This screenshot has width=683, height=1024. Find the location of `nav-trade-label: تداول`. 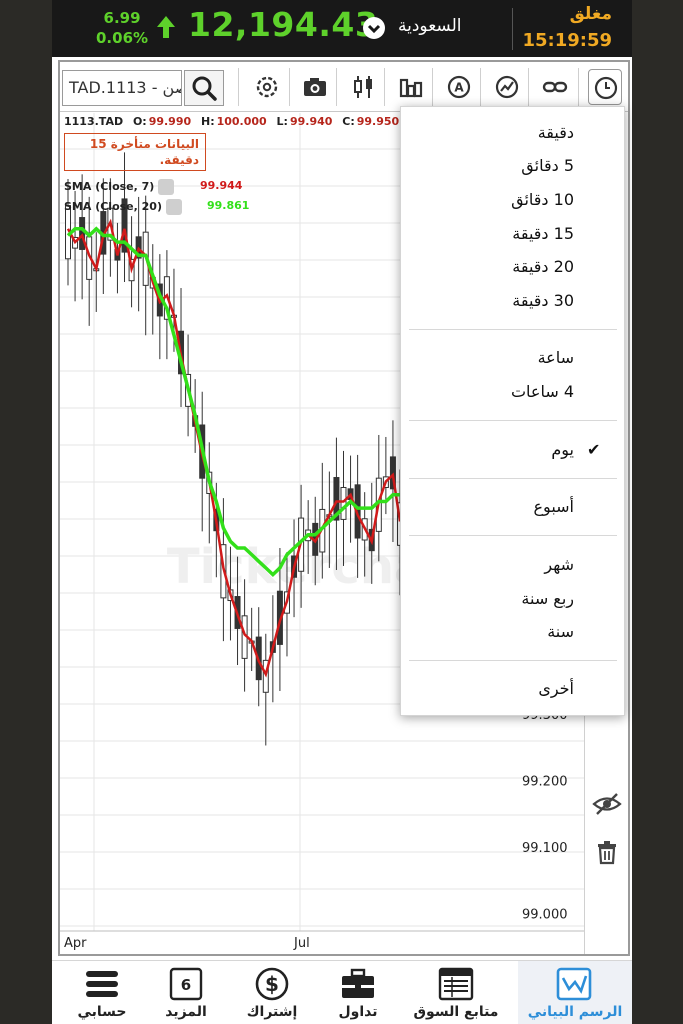

nav-trade-label: تداول is located at coordinates (358, 1012).